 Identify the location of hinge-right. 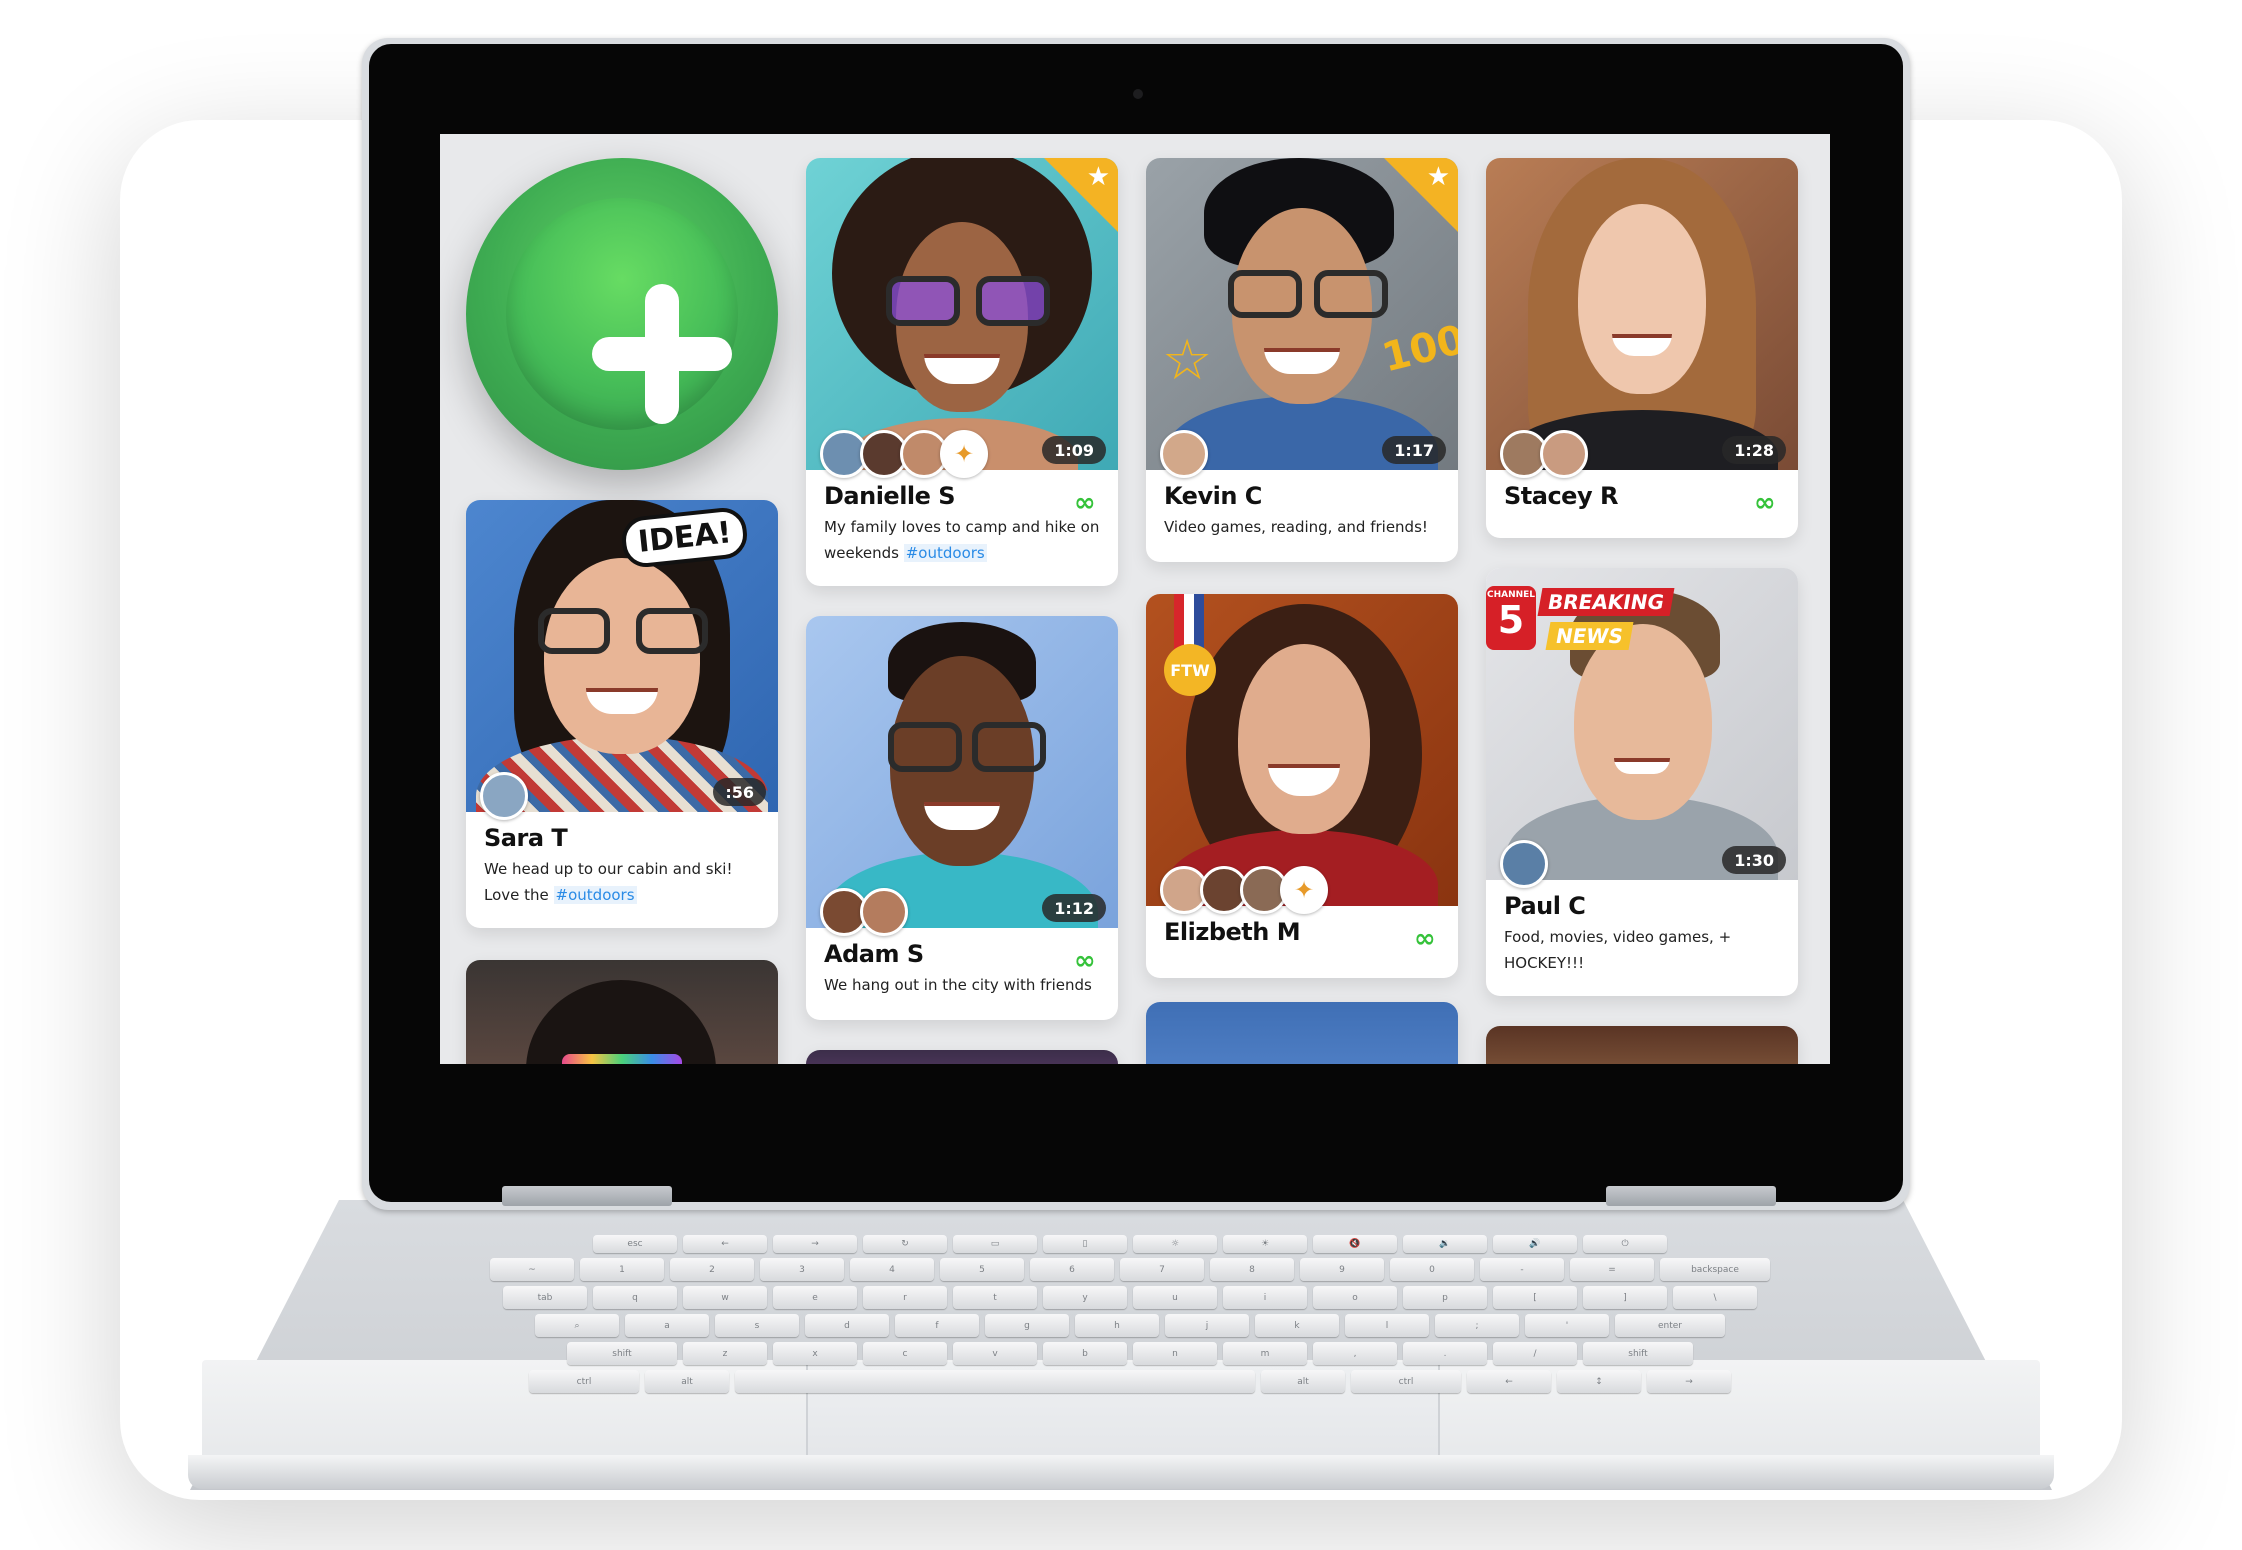
(1691, 1196).